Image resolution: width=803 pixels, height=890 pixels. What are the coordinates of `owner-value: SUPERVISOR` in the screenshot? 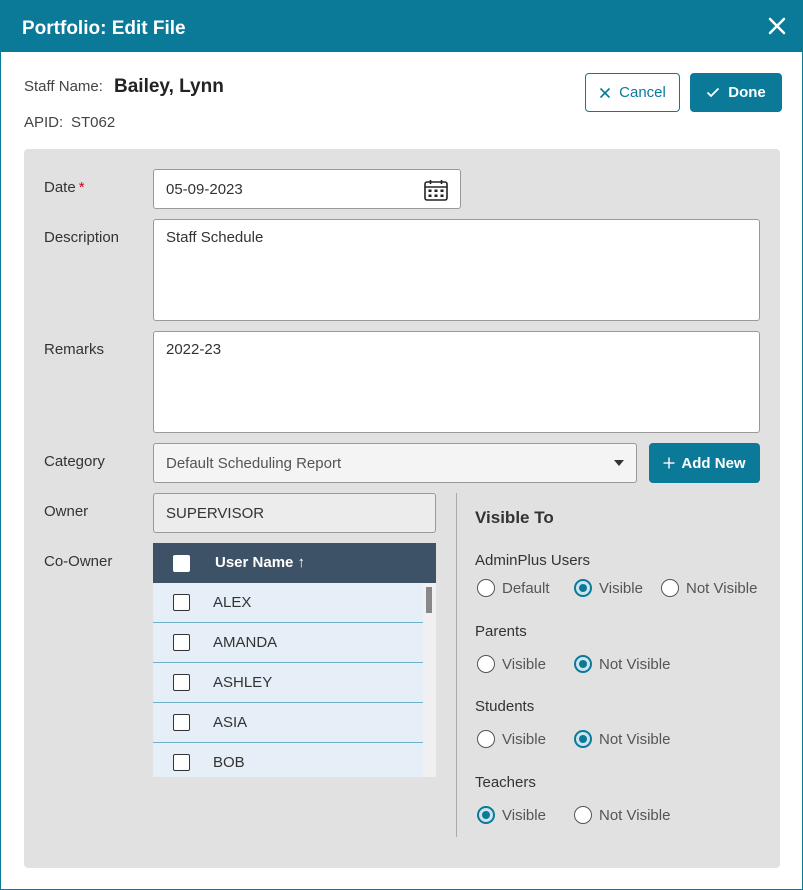 It's located at (215, 513).